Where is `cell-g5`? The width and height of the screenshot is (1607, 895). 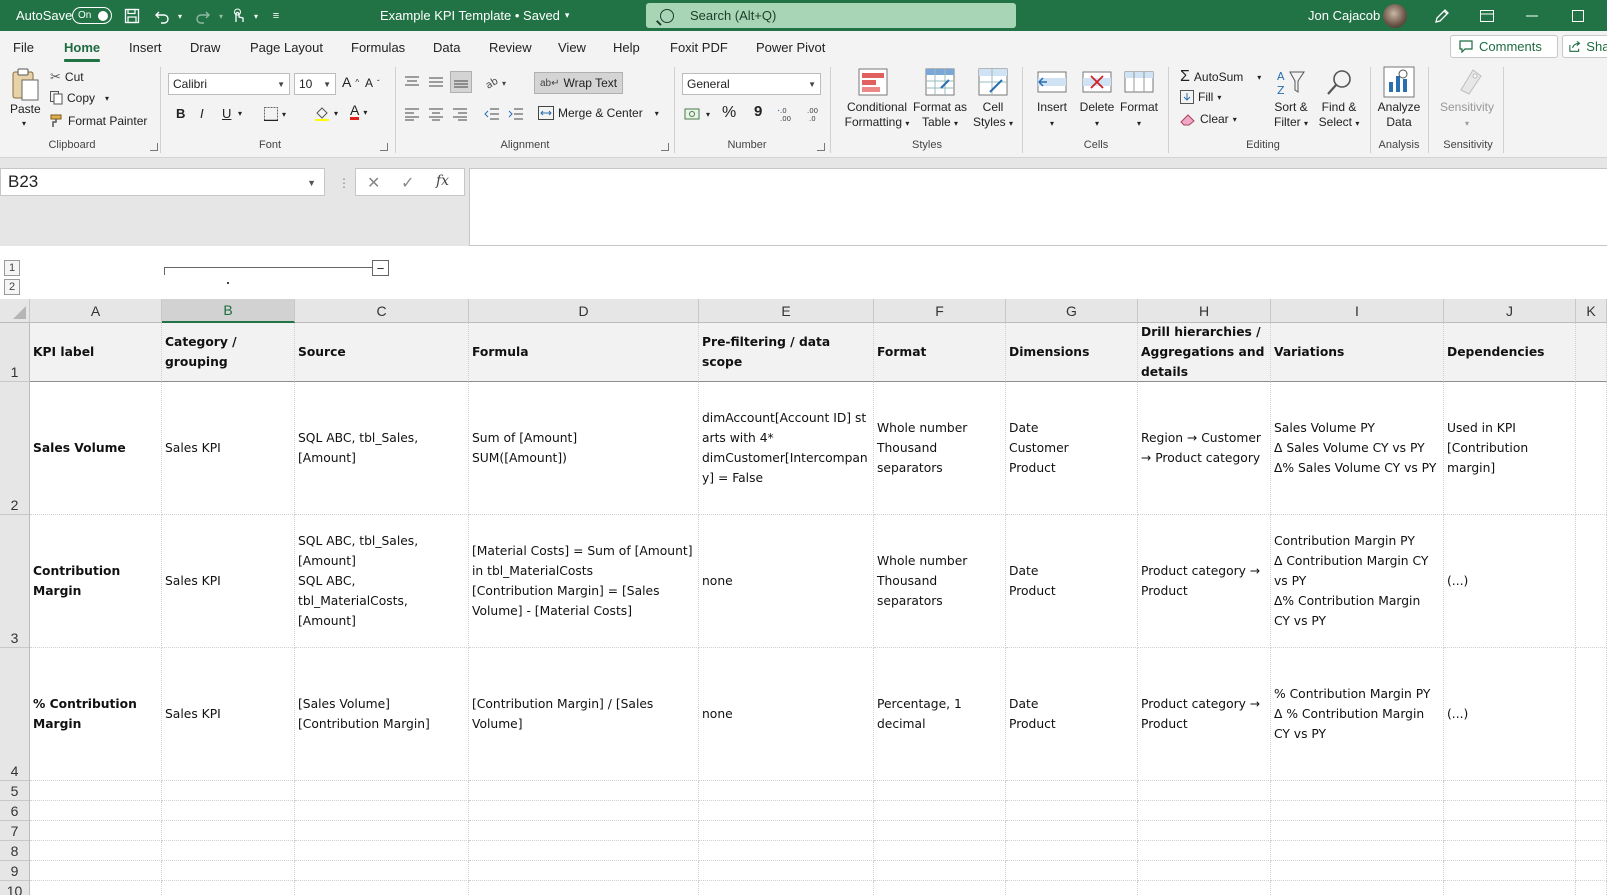
cell-g5 is located at coordinates (1072, 791).